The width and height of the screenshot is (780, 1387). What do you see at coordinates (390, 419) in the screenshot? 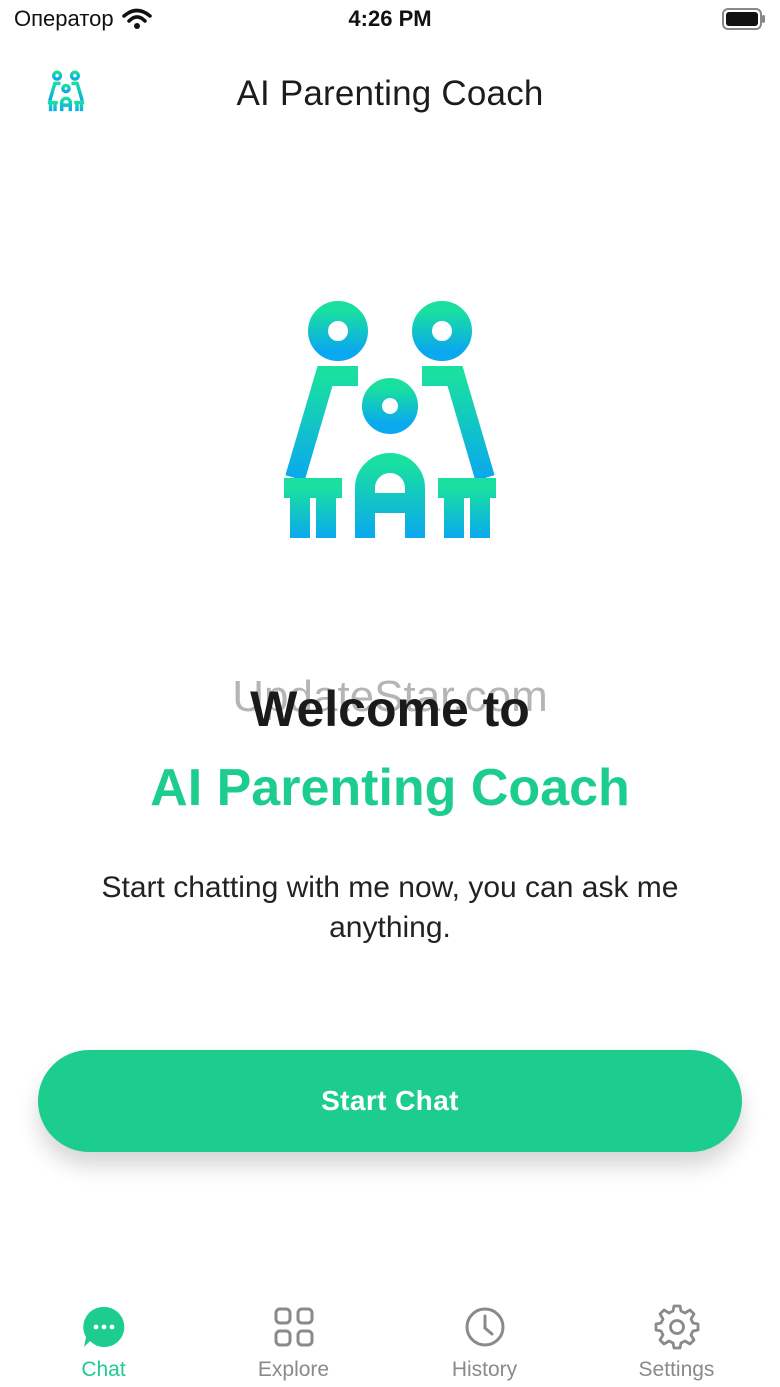
I see `family-icon` at bounding box center [390, 419].